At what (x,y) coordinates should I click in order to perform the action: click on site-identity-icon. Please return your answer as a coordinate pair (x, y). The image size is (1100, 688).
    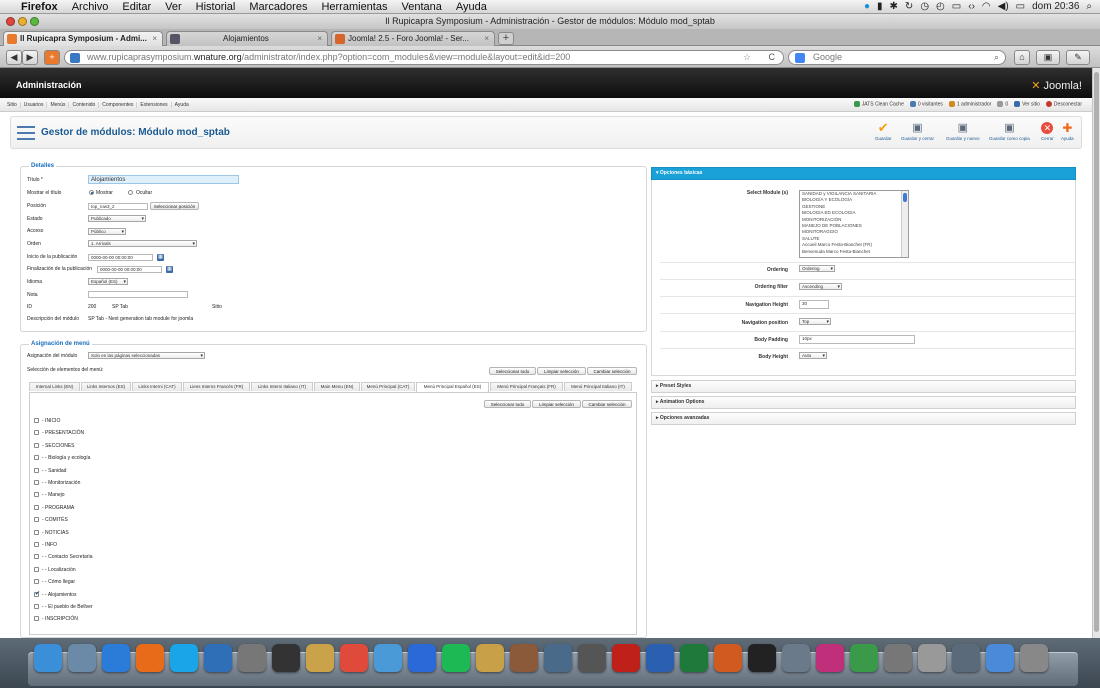
    Looking at the image, I should click on (75, 58).